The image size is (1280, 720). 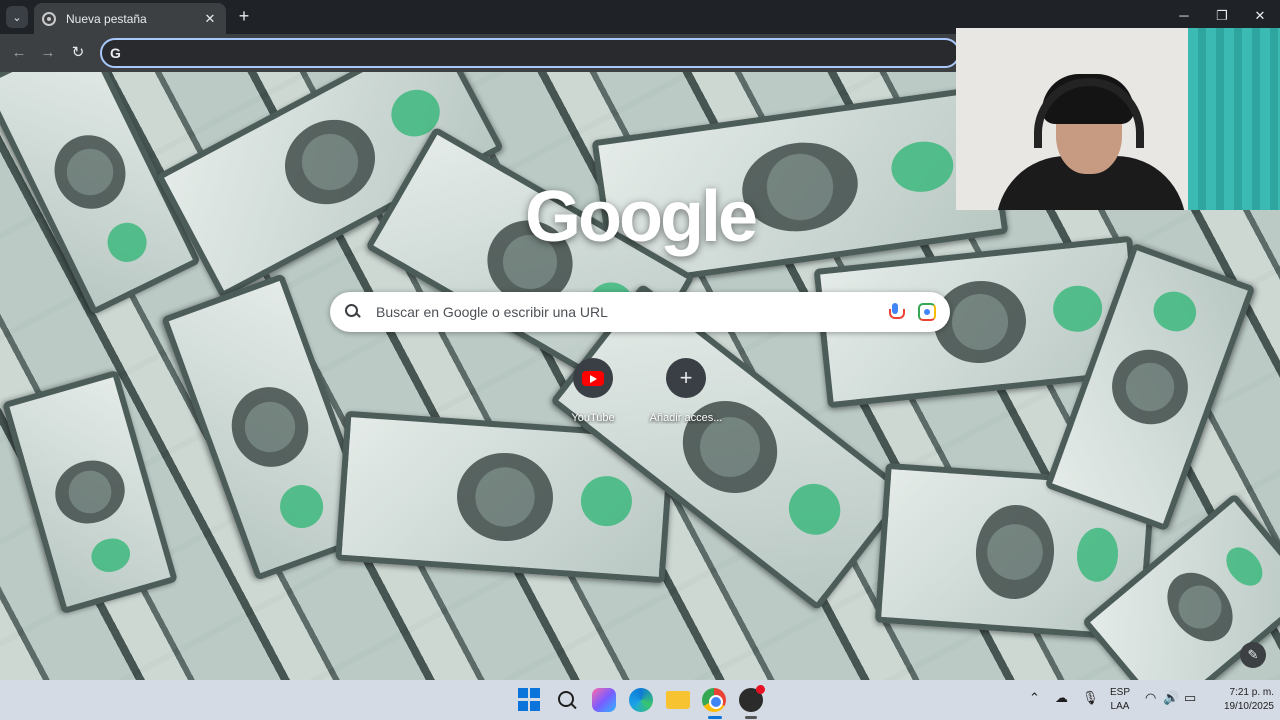 What do you see at coordinates (1234, 119) in the screenshot?
I see `webcam-curtain` at bounding box center [1234, 119].